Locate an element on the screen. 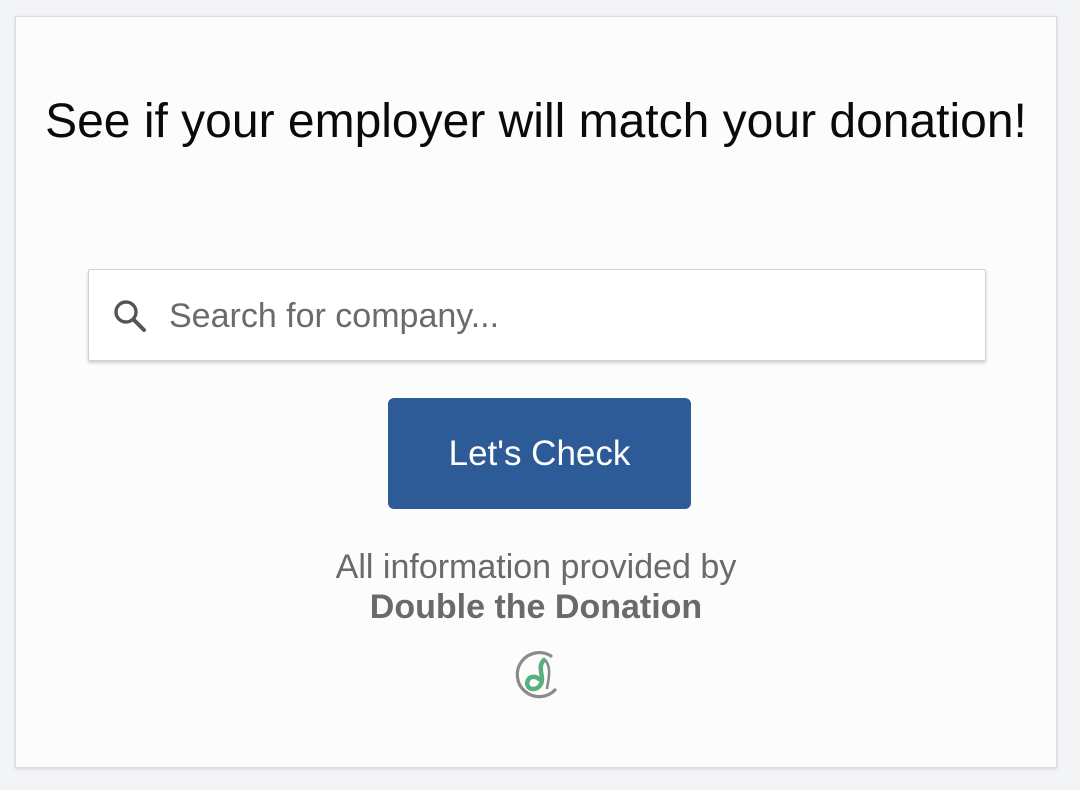 Image resolution: width=1080 pixels, height=790 pixels. attribution-text: All information provided by is located at coordinates (536, 567).